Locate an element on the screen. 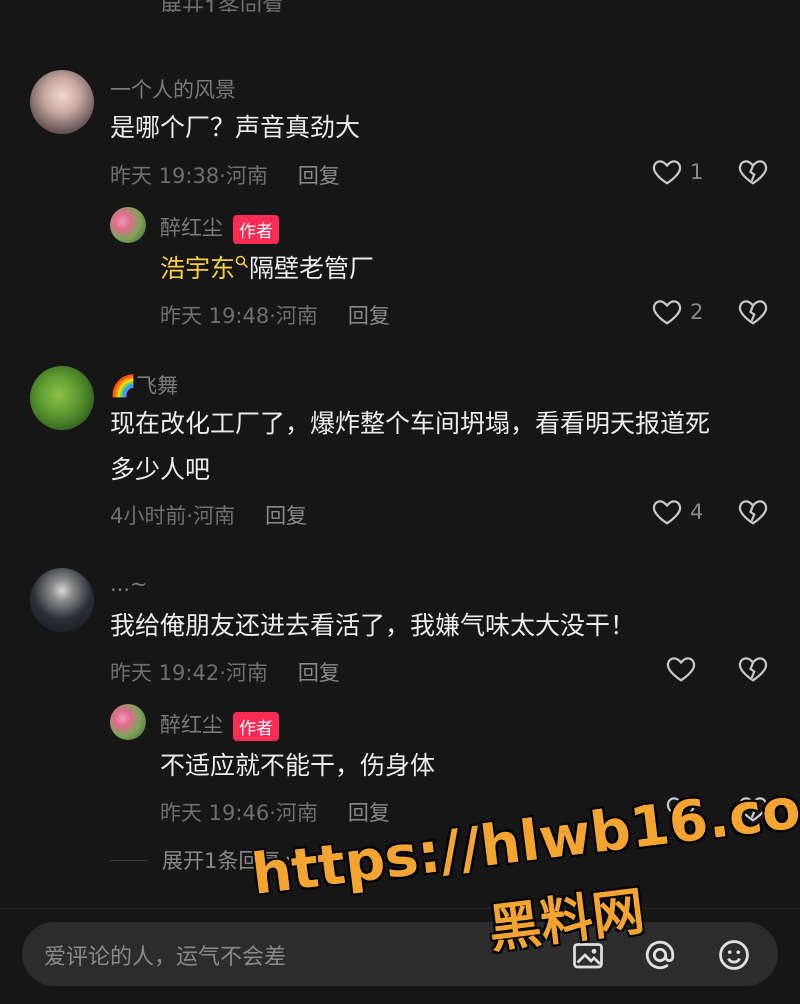 The width and height of the screenshot is (800, 1004). emoji-button is located at coordinates (734, 957).